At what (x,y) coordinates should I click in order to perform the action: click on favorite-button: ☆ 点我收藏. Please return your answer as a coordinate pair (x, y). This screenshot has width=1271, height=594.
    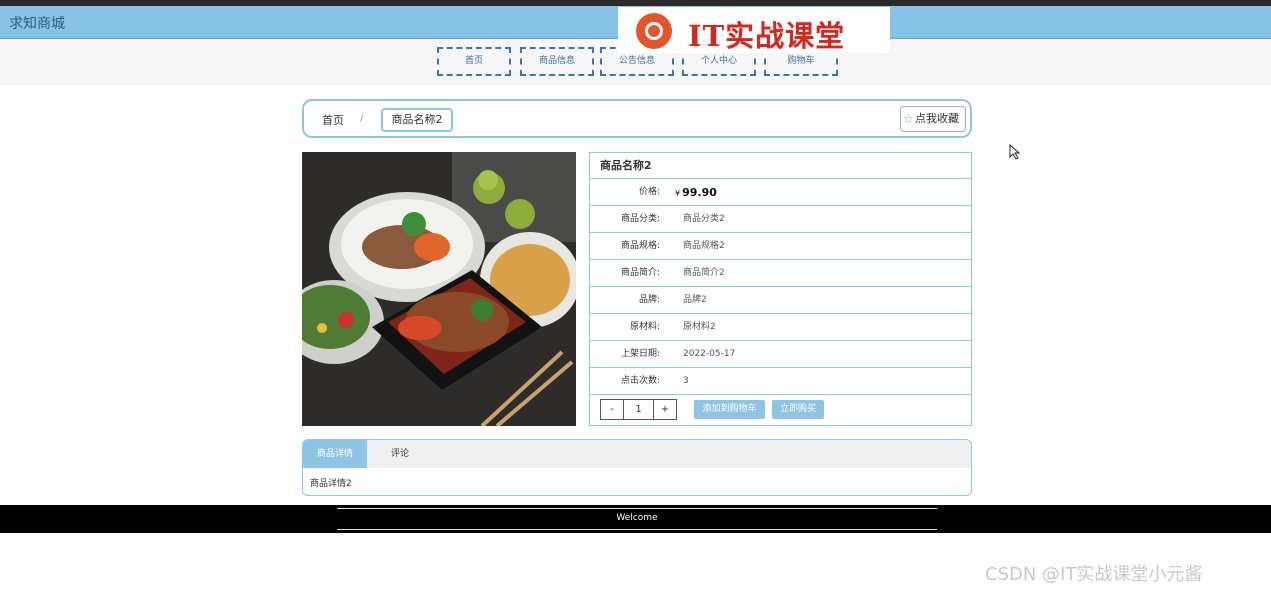
    Looking at the image, I should click on (933, 119).